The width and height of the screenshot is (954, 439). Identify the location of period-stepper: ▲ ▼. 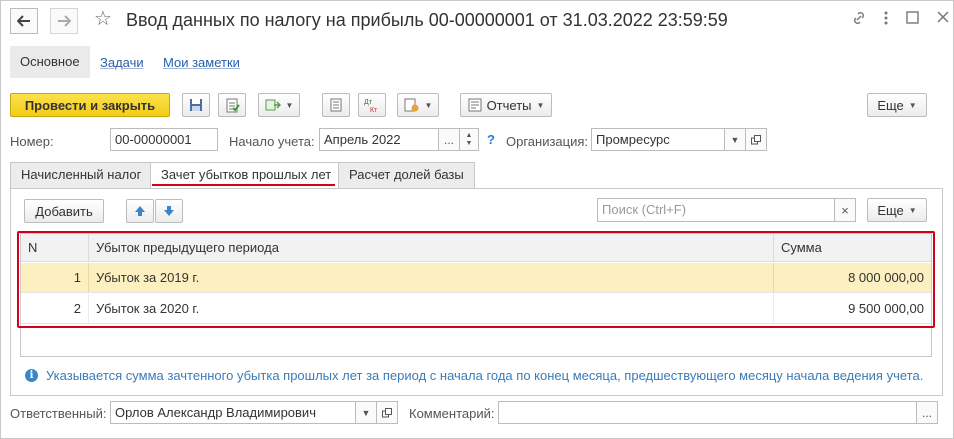
(469, 139).